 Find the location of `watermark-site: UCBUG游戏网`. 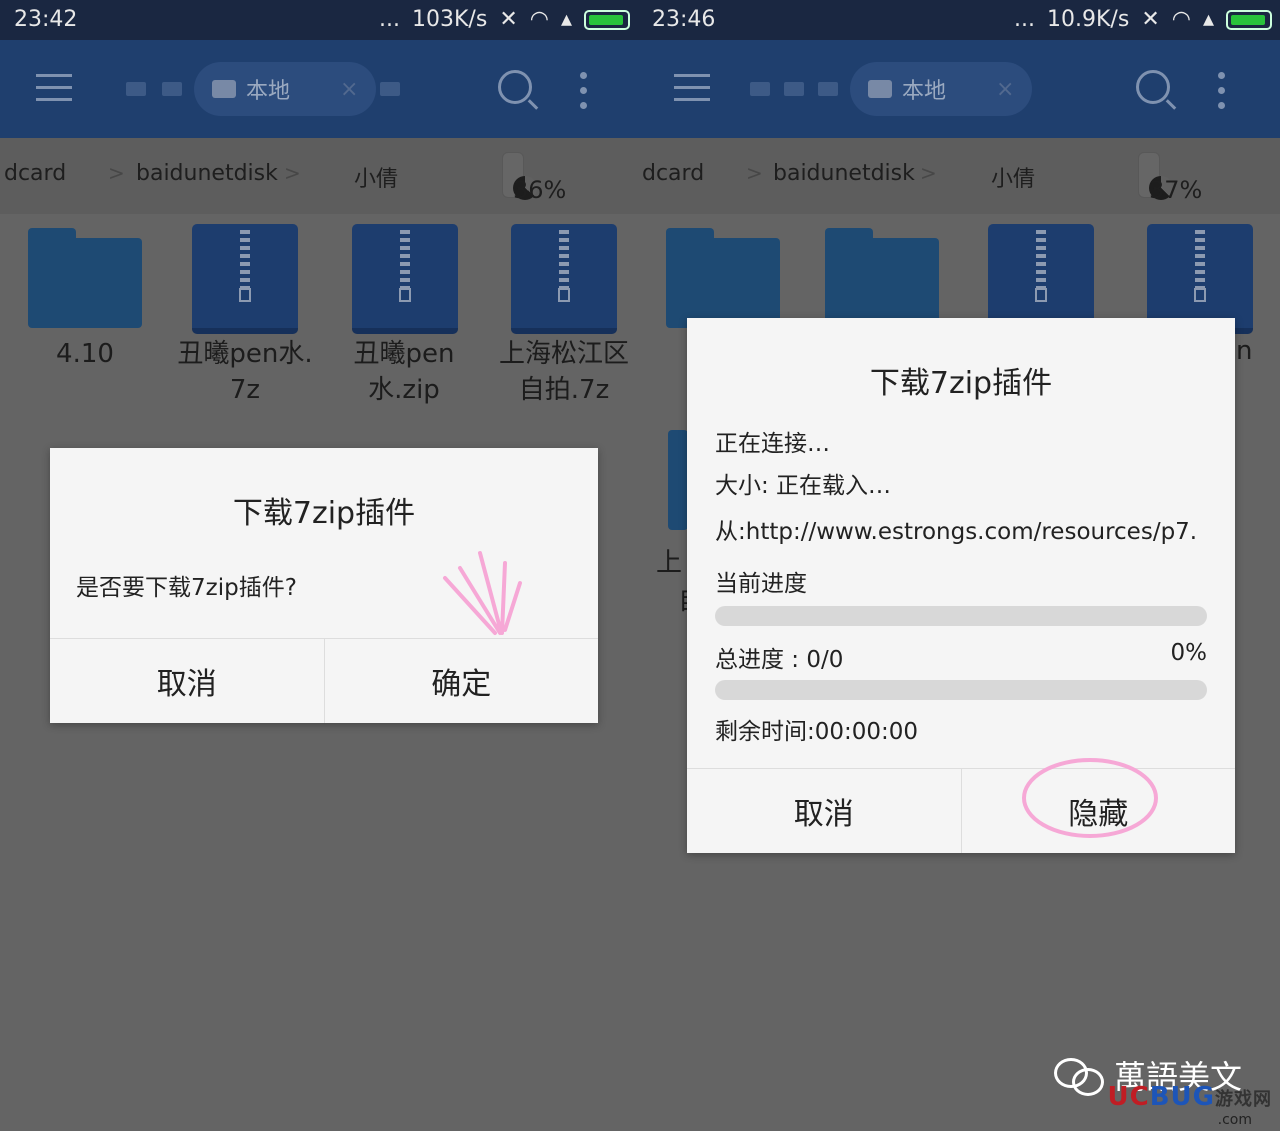

watermark-site: UCBUG游戏网 is located at coordinates (1189, 1097).